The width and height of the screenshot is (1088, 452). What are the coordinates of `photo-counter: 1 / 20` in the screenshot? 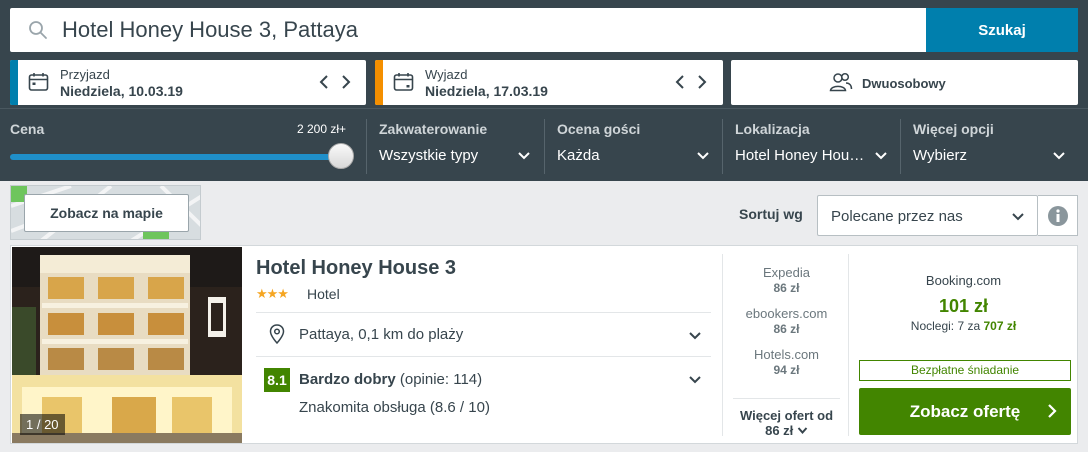 It's located at (42, 424).